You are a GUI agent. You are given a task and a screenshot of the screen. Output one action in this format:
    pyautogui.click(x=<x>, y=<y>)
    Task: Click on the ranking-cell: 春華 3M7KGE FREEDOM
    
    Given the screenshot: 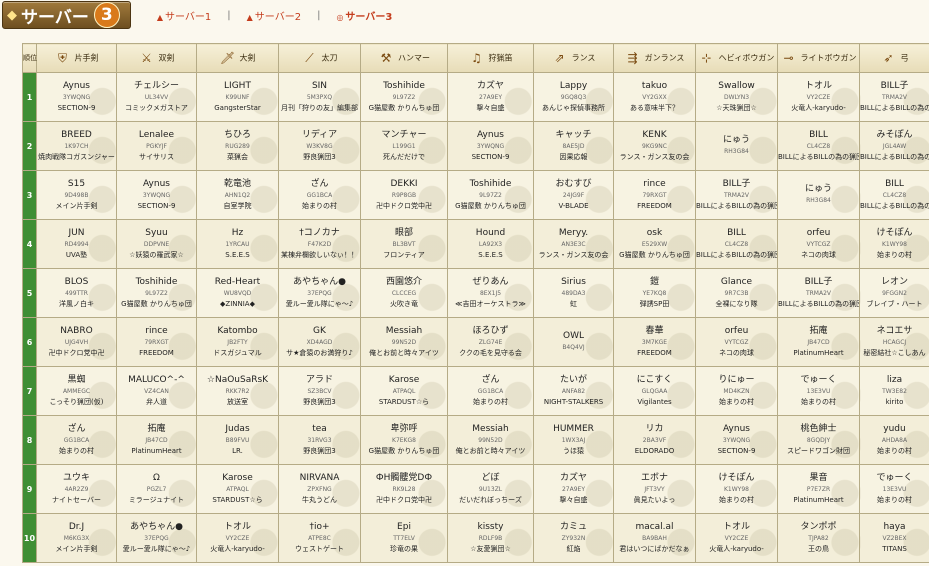 What is the action you would take?
    pyautogui.click(x=654, y=342)
    